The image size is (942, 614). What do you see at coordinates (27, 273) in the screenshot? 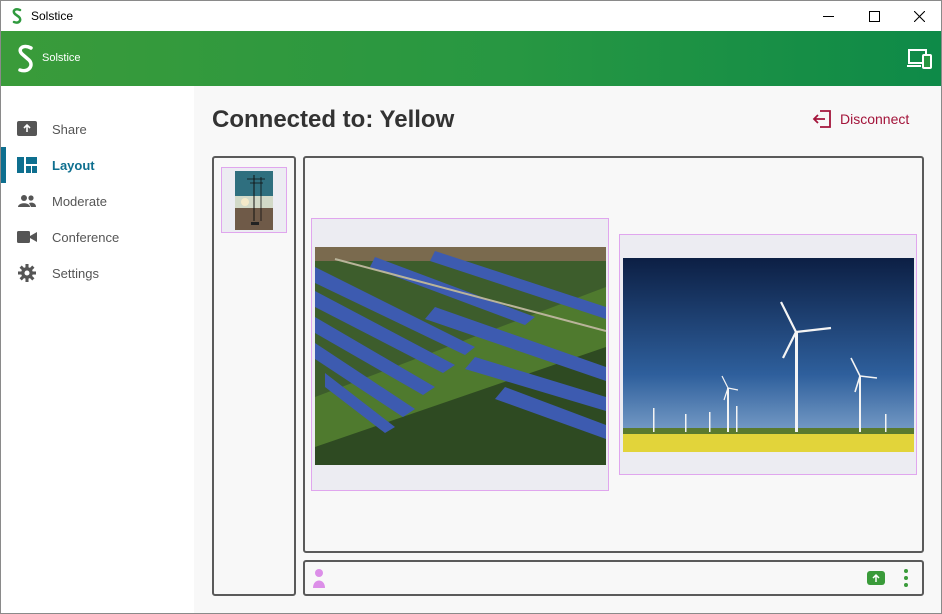
I see `gear-icon` at bounding box center [27, 273].